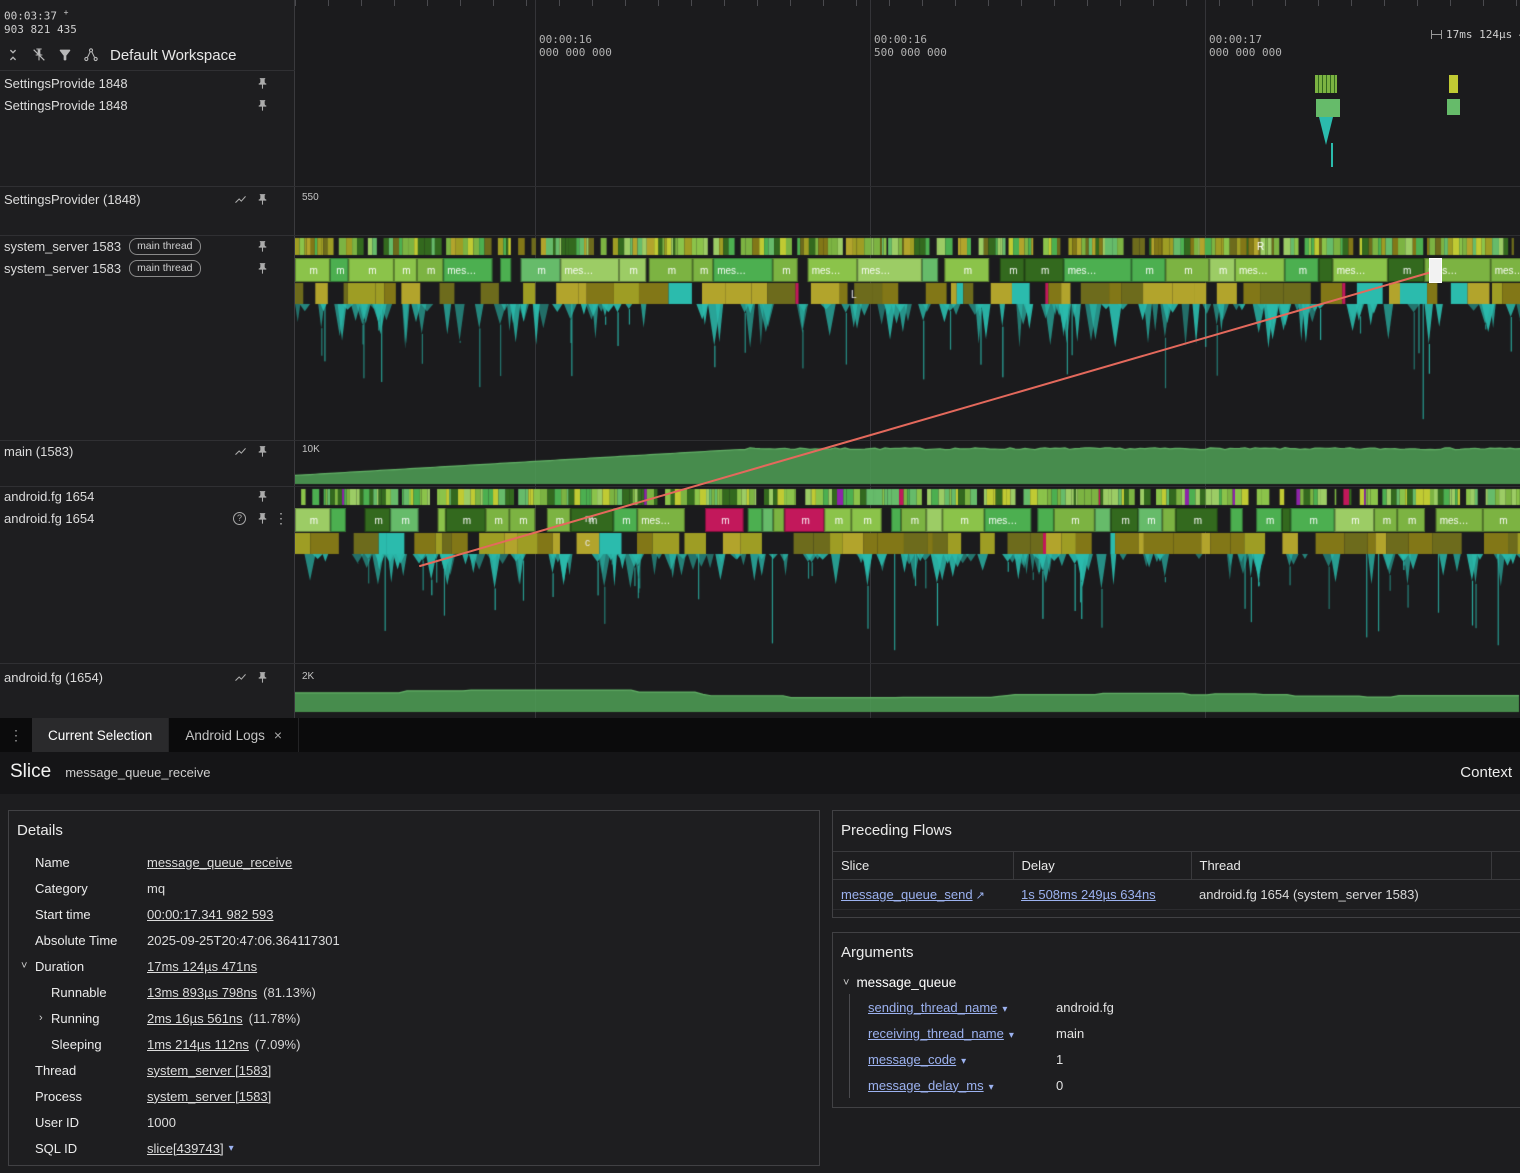 Image resolution: width=1520 pixels, height=1173 pixels. I want to click on start-time-link: 00:00:17.341 982 593, so click(210, 914).